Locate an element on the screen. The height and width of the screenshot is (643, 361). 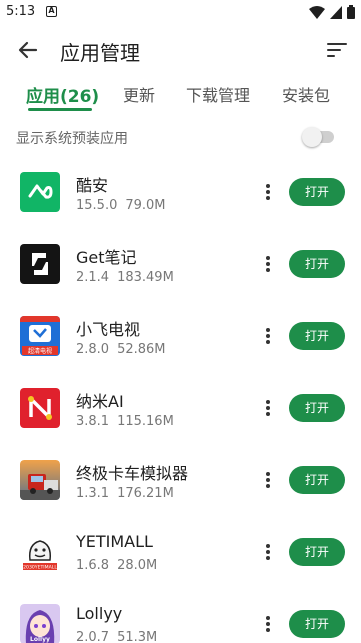
app-item: 2030YETIMALL YETIMALL 1.6.8 28.0M 打开 is located at coordinates (180, 552).